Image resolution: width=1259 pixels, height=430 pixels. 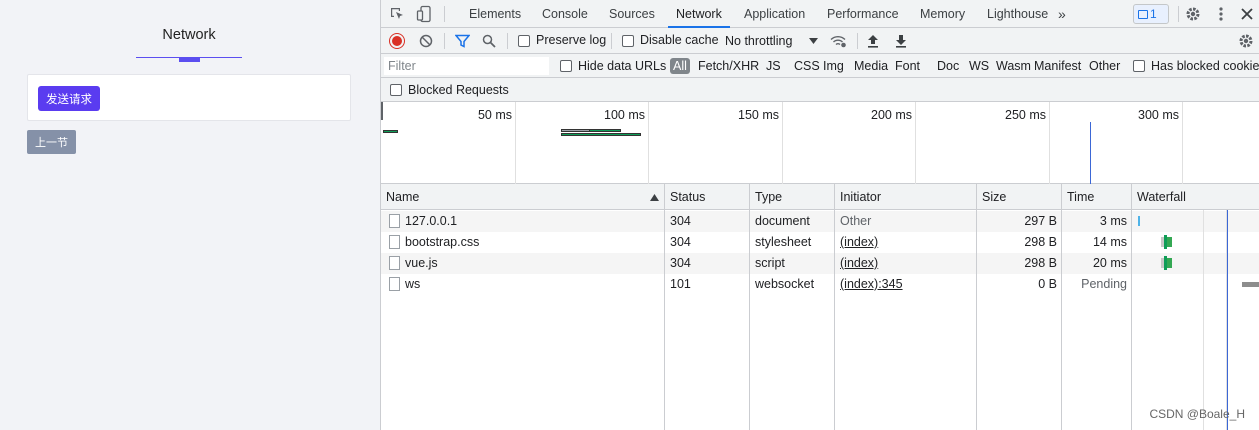 What do you see at coordinates (948, 66) in the screenshot?
I see `type-filter-doc: Doc` at bounding box center [948, 66].